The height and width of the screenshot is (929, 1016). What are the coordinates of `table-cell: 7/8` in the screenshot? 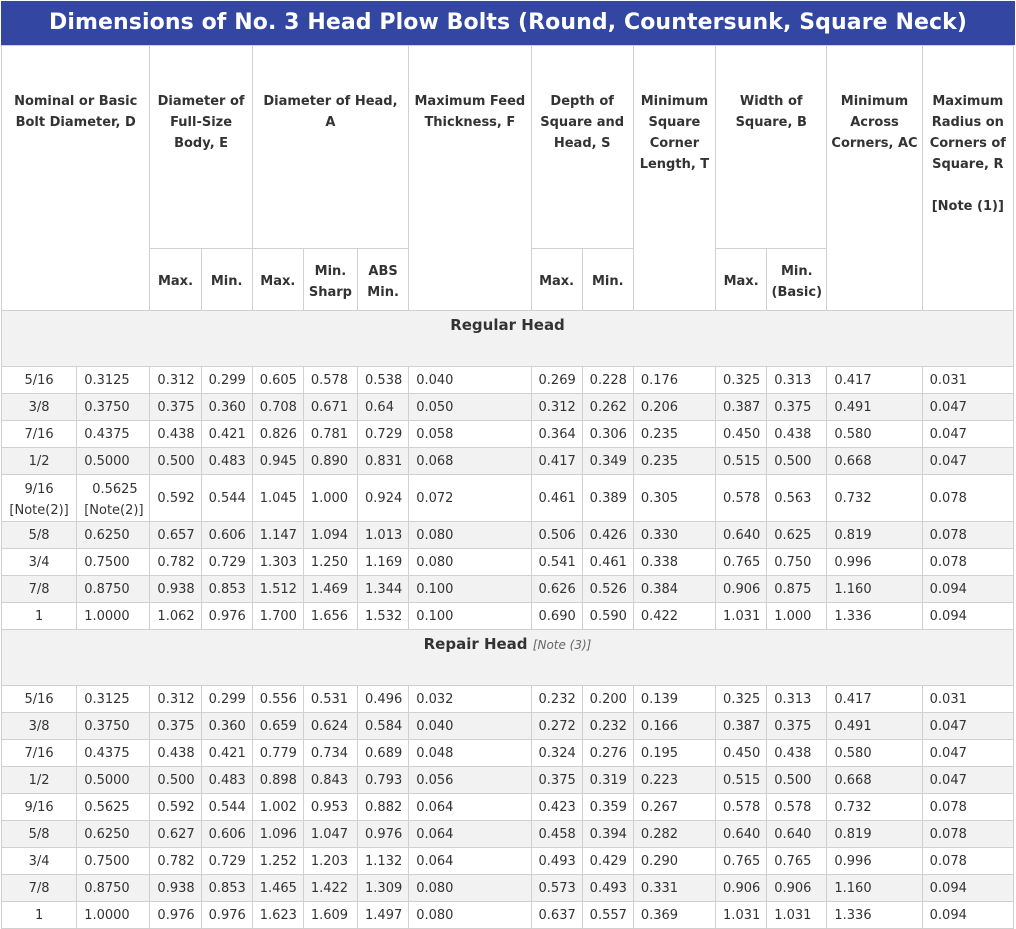 It's located at (39, 589).